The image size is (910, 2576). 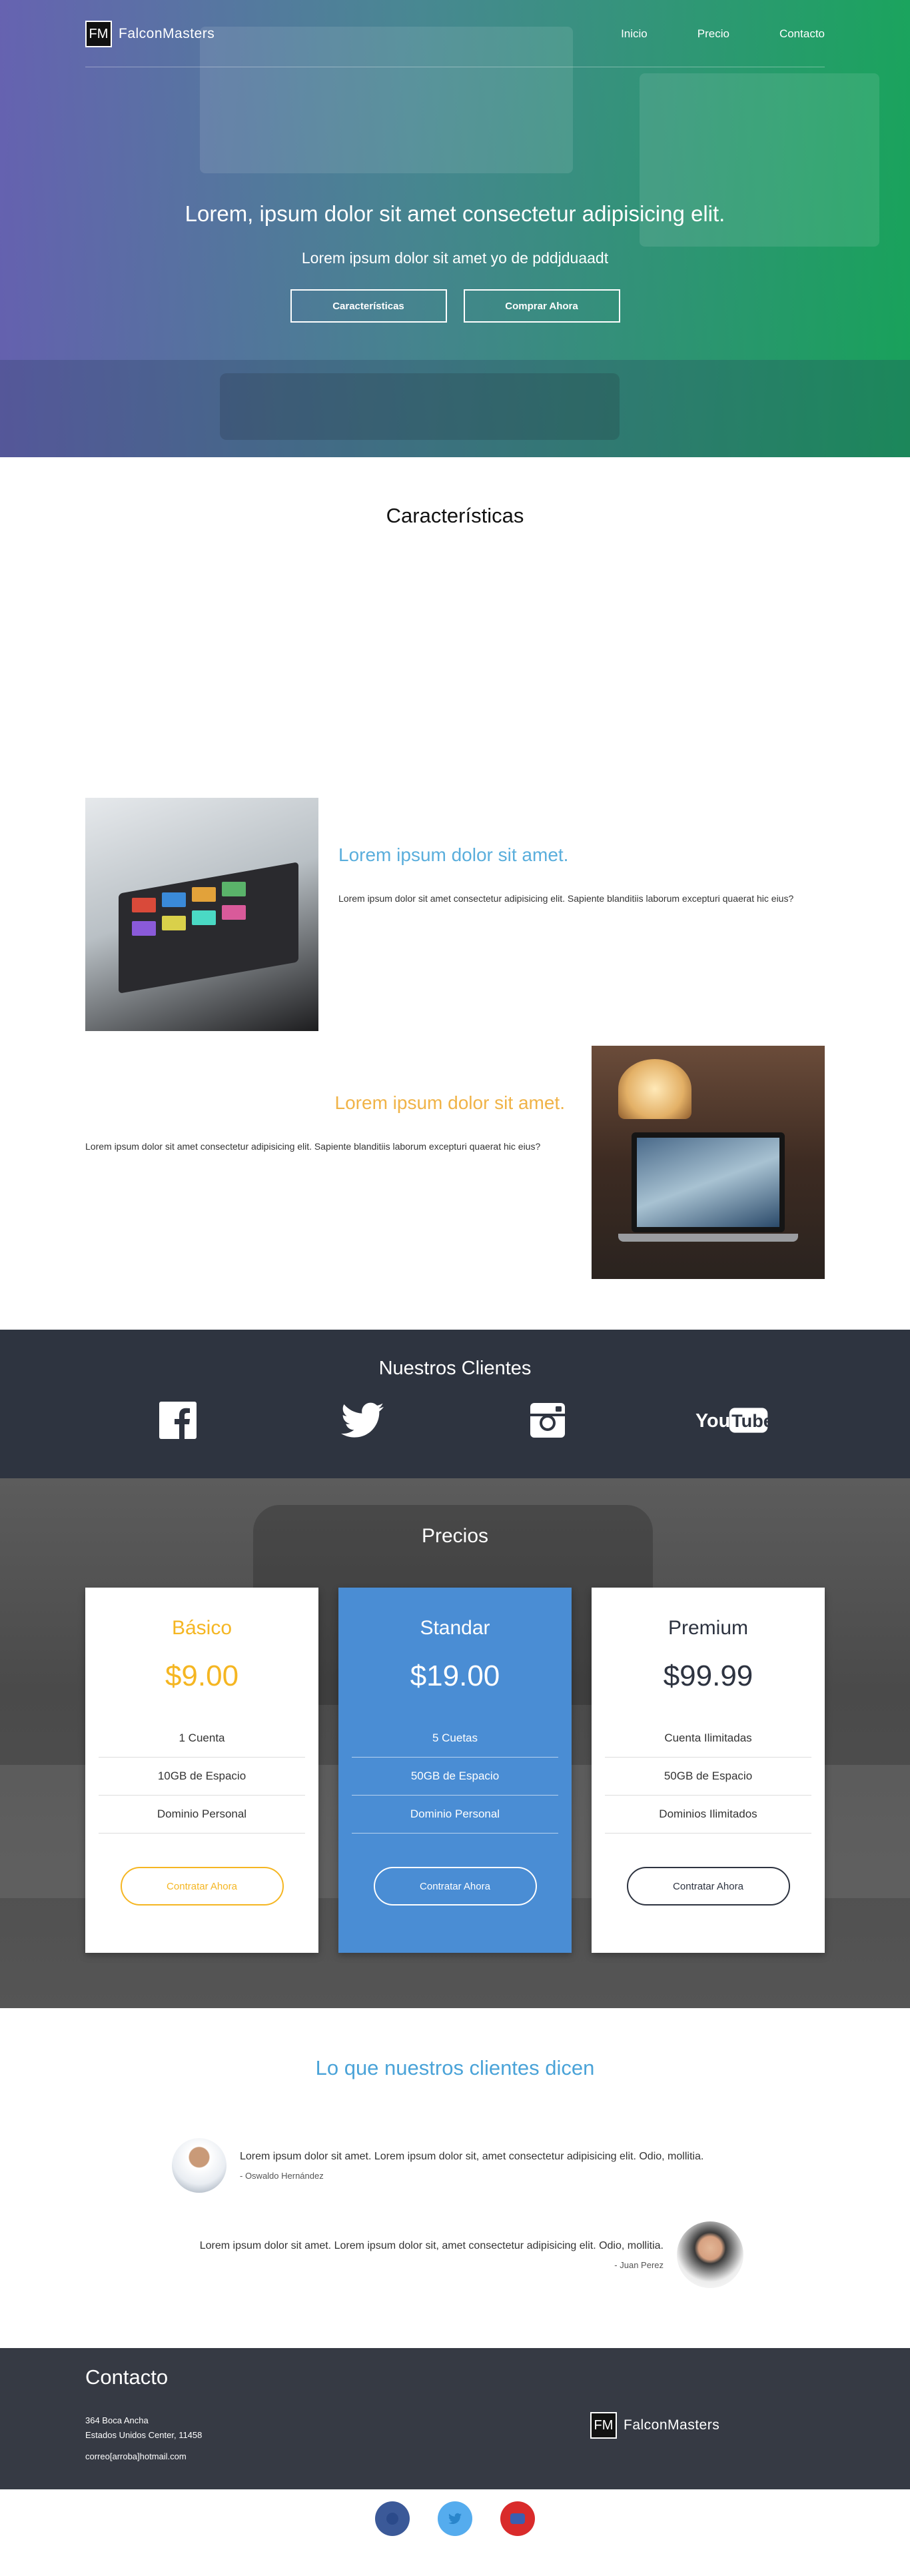 I want to click on nav-link-contacto: Contacto, so click(x=802, y=34).